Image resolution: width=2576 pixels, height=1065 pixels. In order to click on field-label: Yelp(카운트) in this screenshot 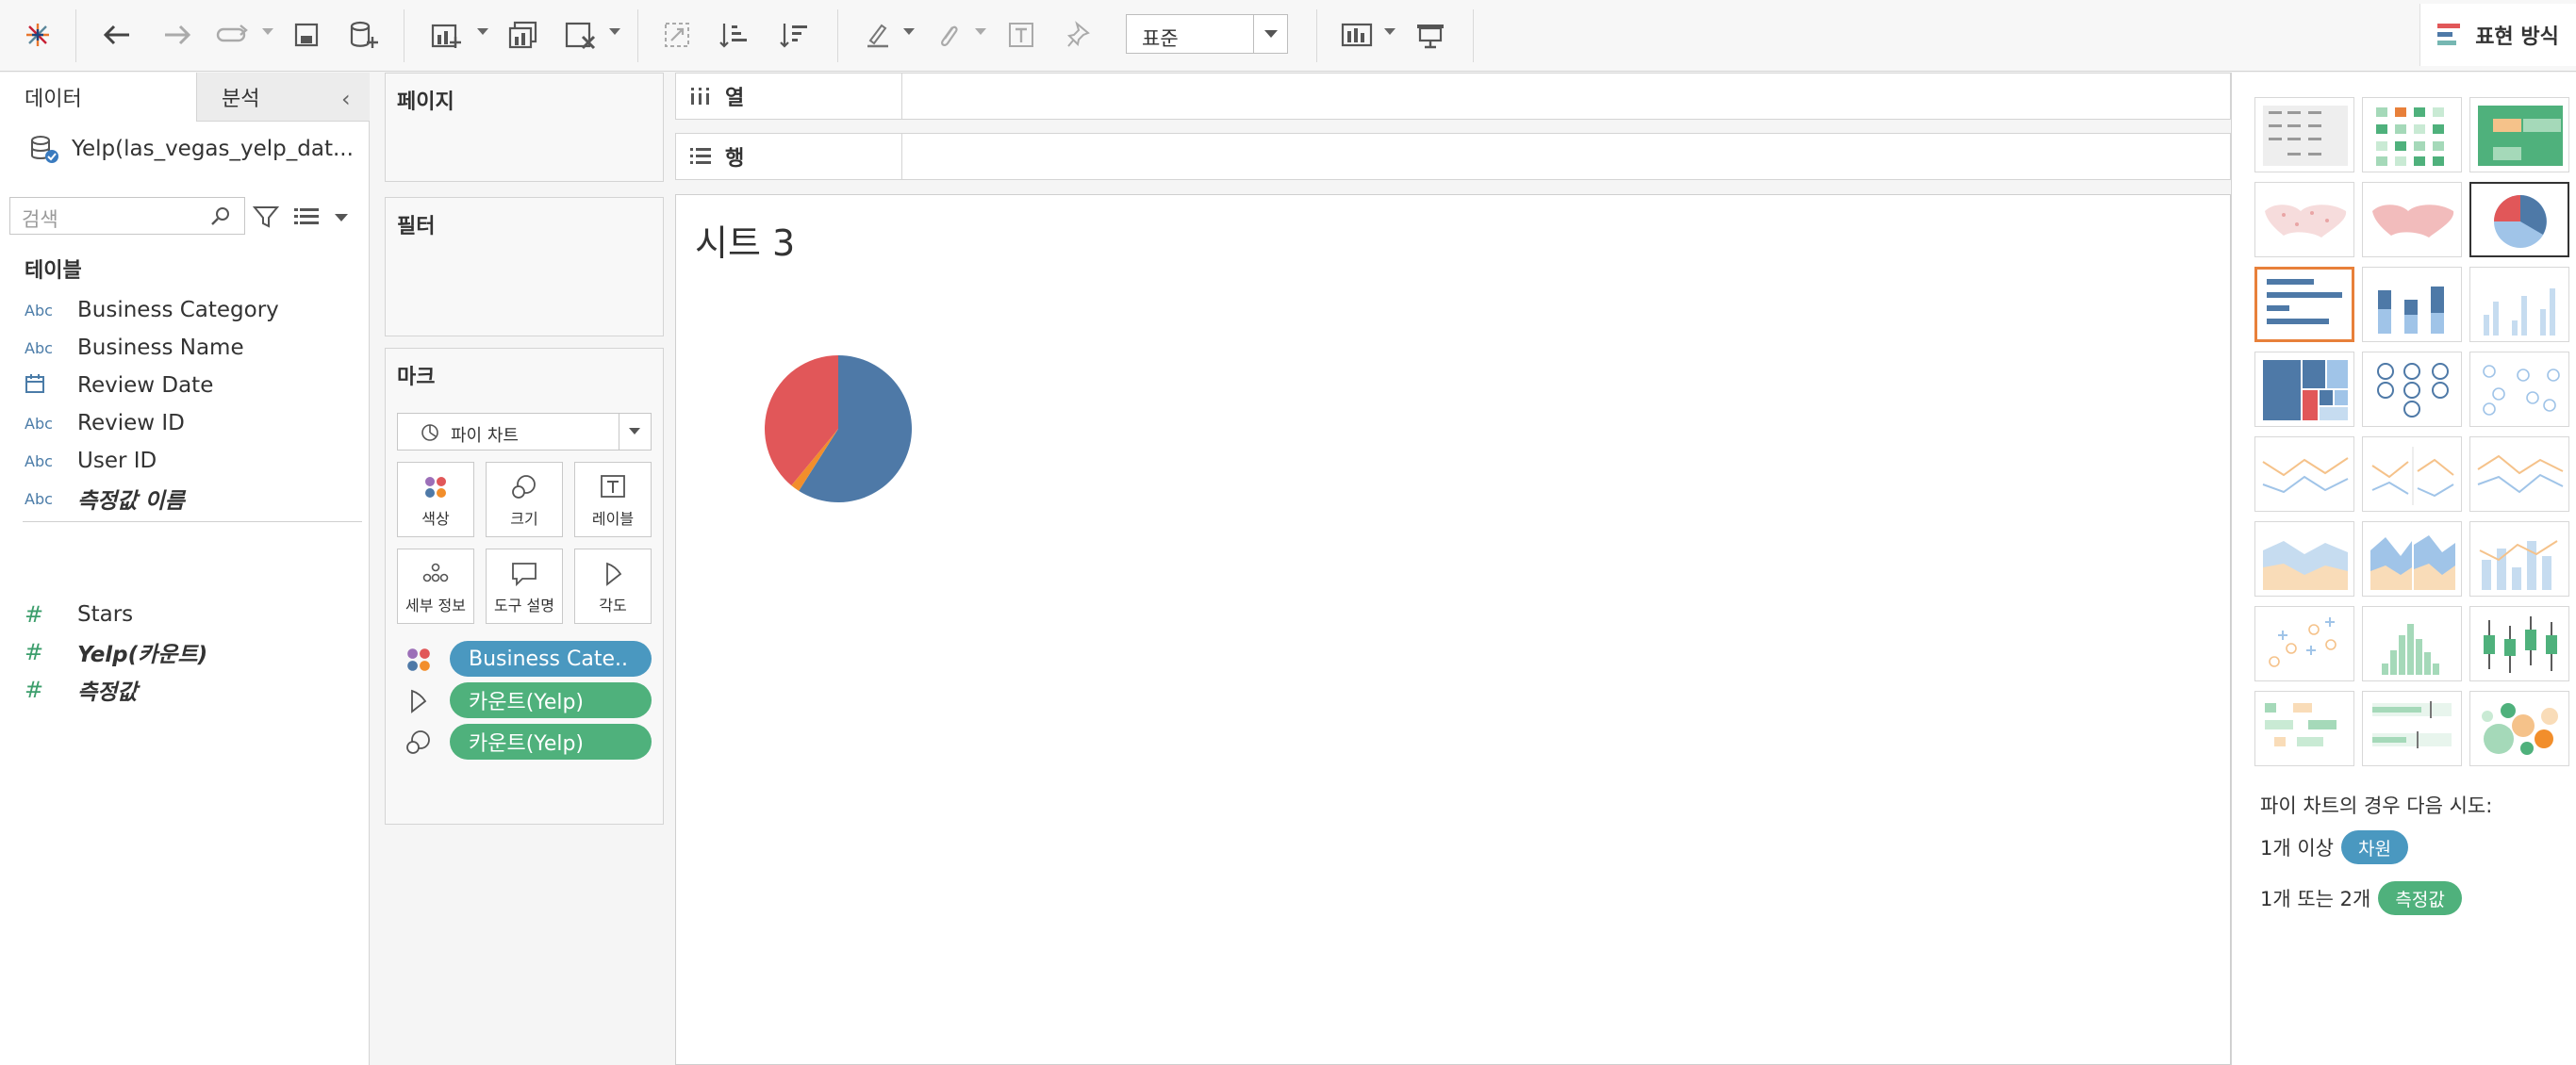, I will do `click(142, 655)`.